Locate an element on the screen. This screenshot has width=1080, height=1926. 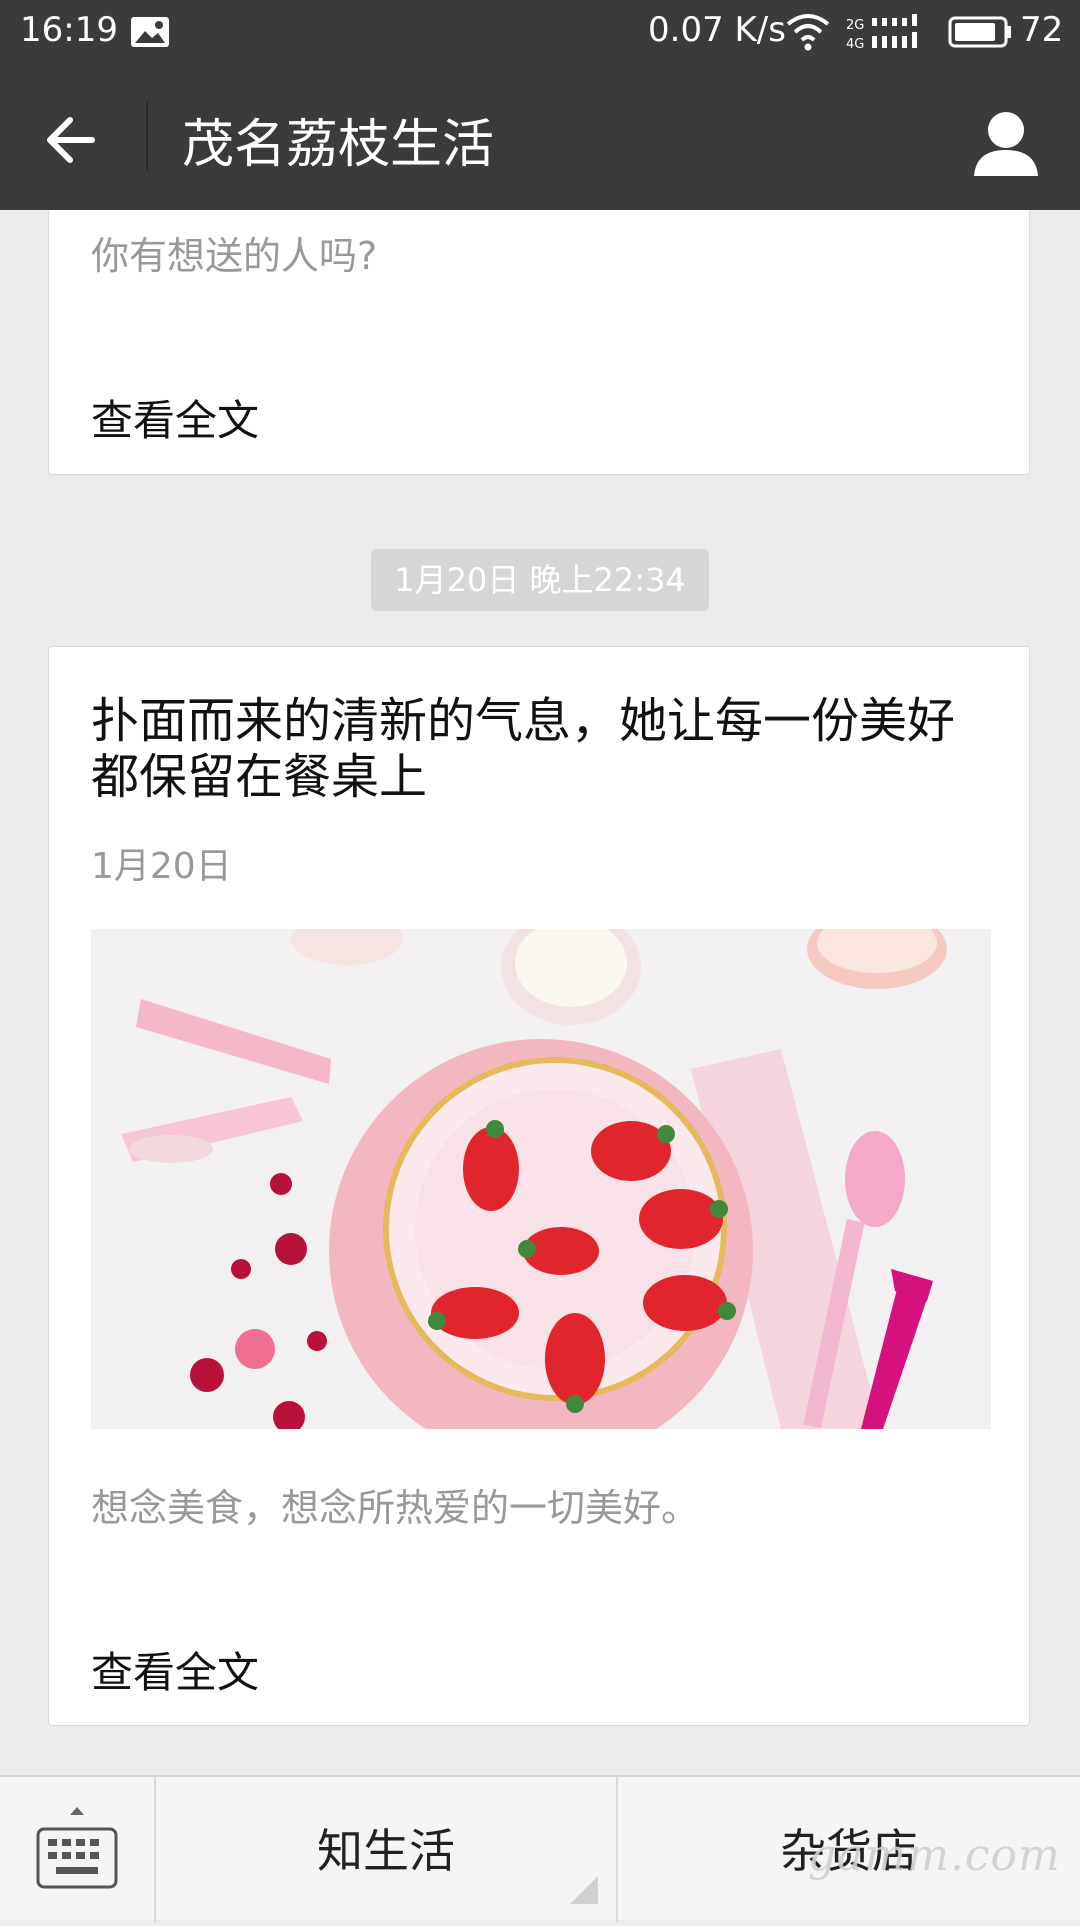
back-button is located at coordinates (72, 142).